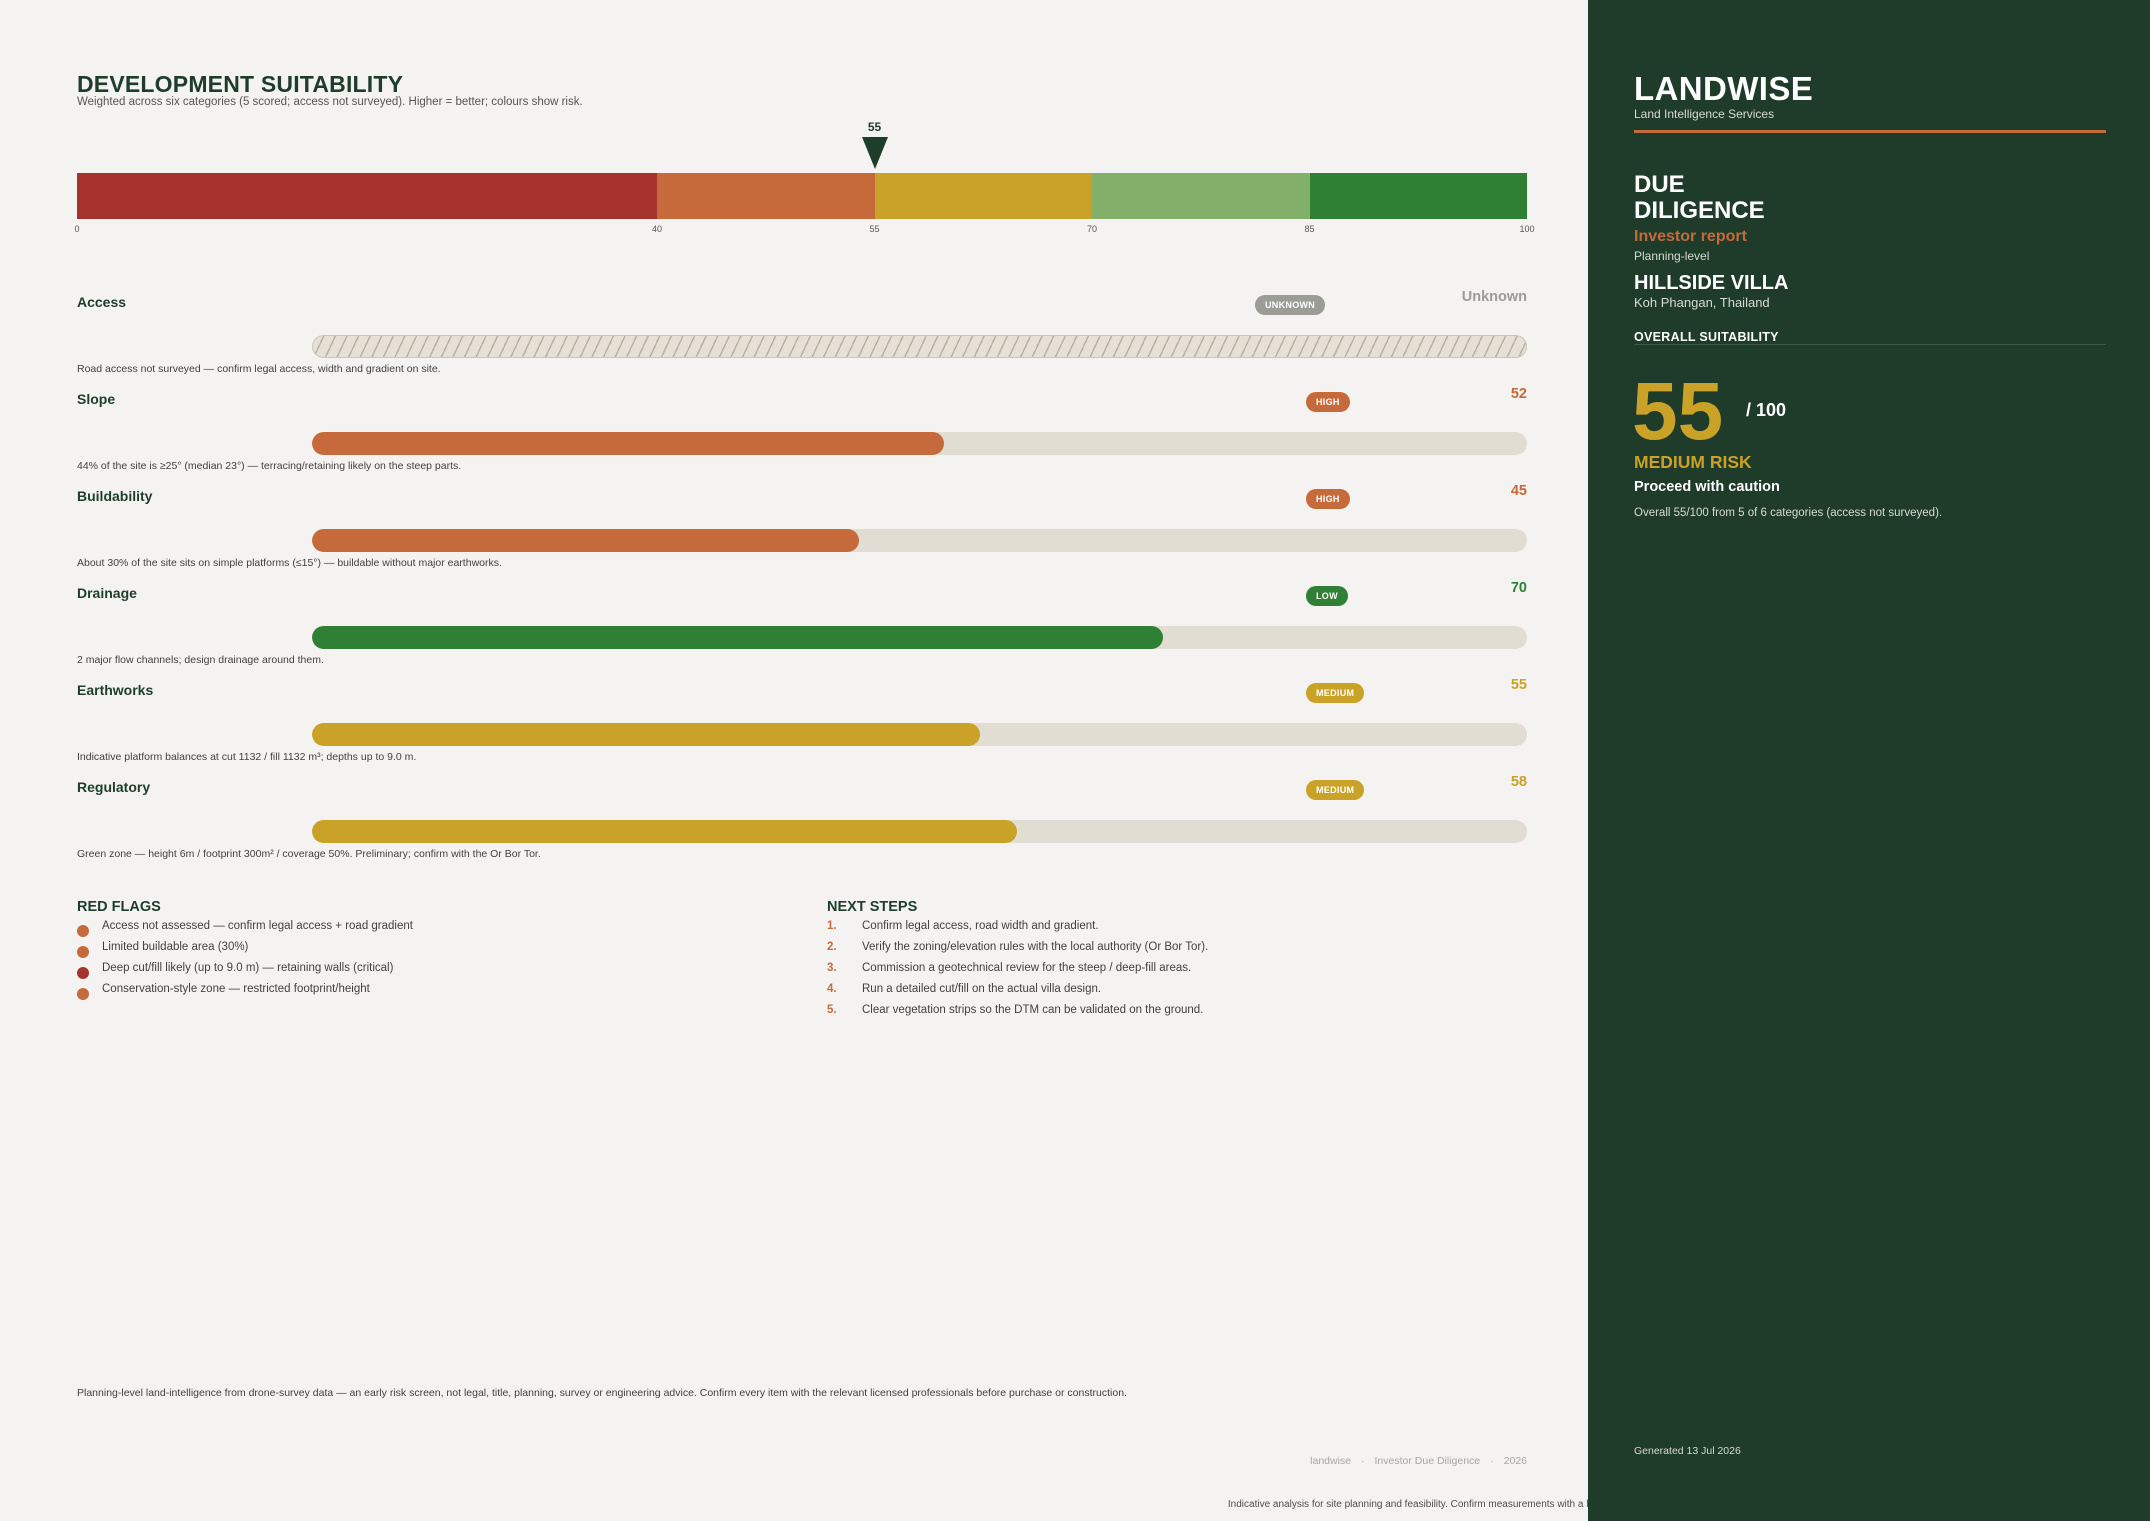 This screenshot has height=1521, width=2150. What do you see at coordinates (1870, 344) in the screenshot?
I see `overall-divider` at bounding box center [1870, 344].